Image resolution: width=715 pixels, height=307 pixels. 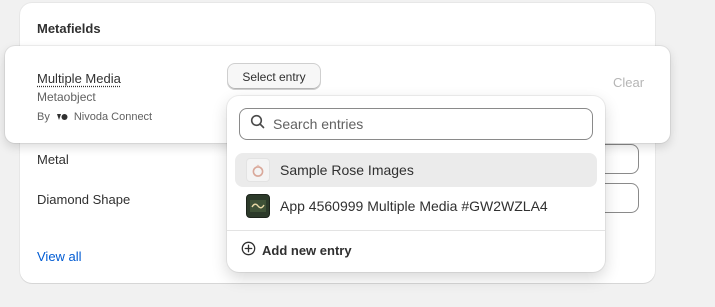 I want to click on select-entry-button: Select entry, so click(x=274, y=76).